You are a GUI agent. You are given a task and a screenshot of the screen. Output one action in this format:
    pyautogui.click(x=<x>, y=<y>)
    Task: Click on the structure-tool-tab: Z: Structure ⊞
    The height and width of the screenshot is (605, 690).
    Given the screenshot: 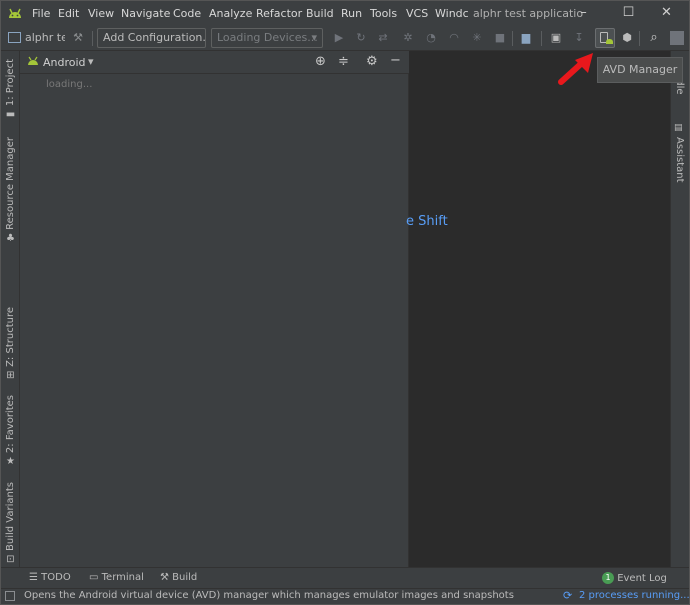 What is the action you would take?
    pyautogui.click(x=10, y=344)
    